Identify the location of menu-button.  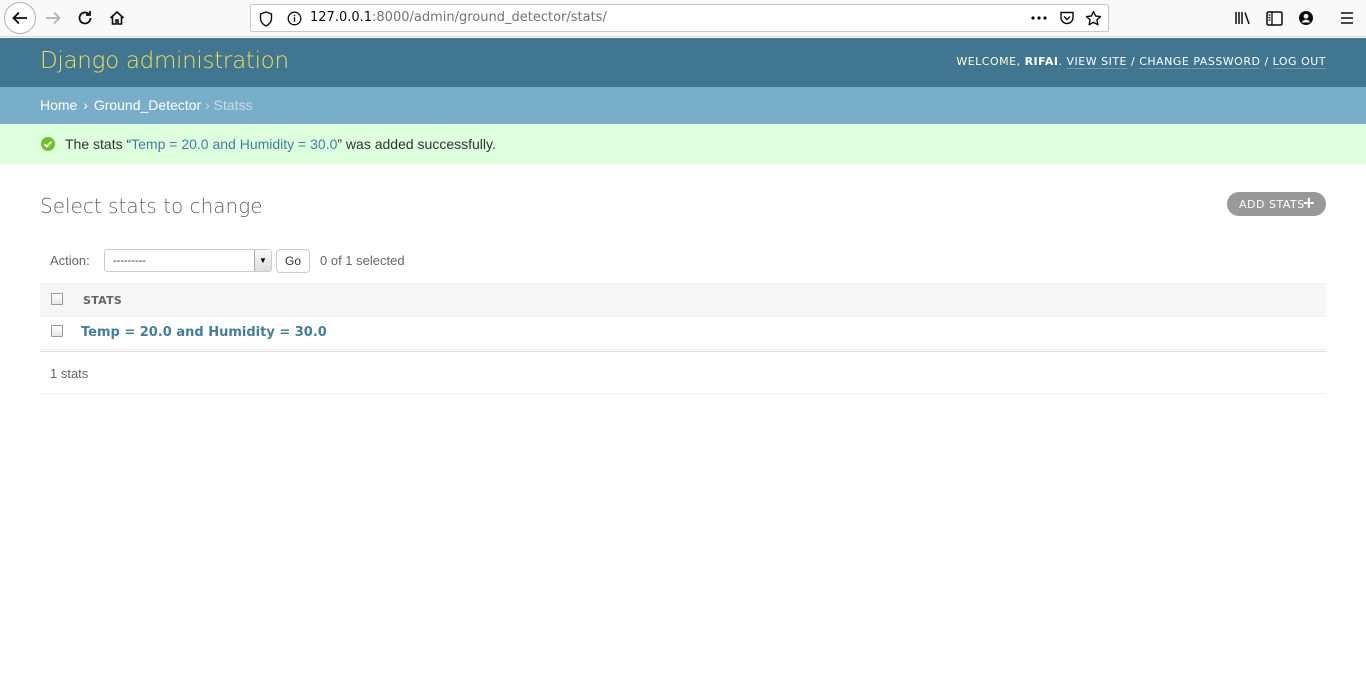
(1347, 18).